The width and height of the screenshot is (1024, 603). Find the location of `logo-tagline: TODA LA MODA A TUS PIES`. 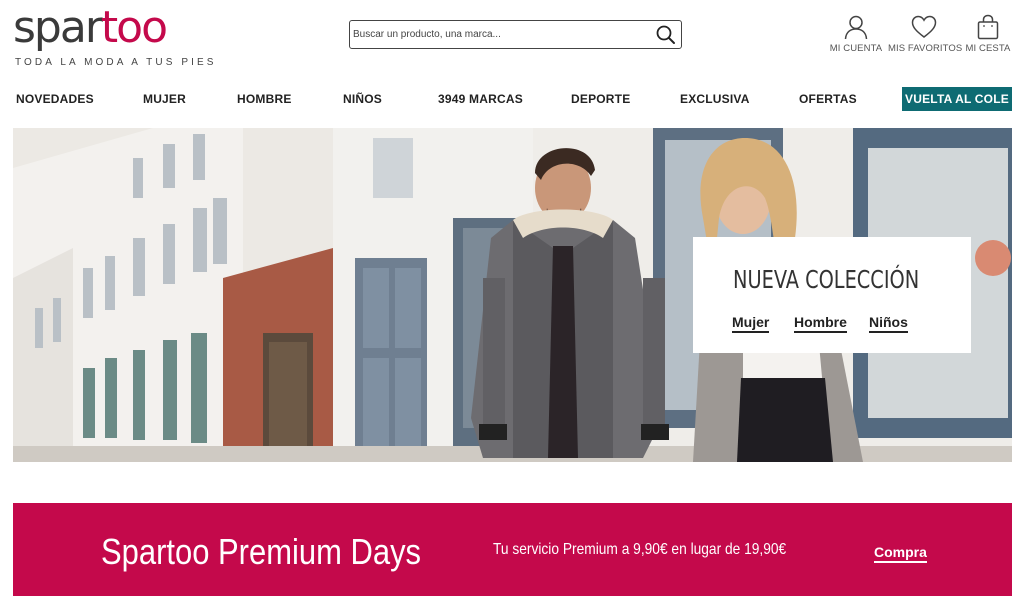

logo-tagline: TODA LA MODA A TUS PIES is located at coordinates (116, 62).